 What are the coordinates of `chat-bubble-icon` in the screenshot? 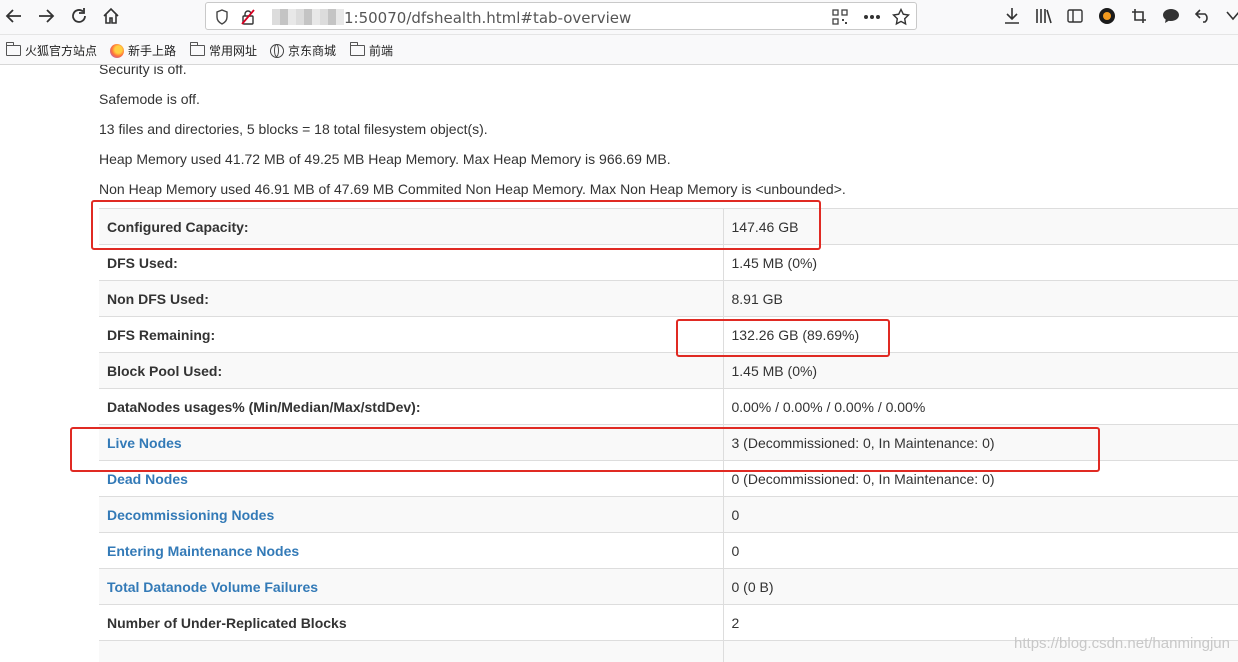 It's located at (1171, 16).